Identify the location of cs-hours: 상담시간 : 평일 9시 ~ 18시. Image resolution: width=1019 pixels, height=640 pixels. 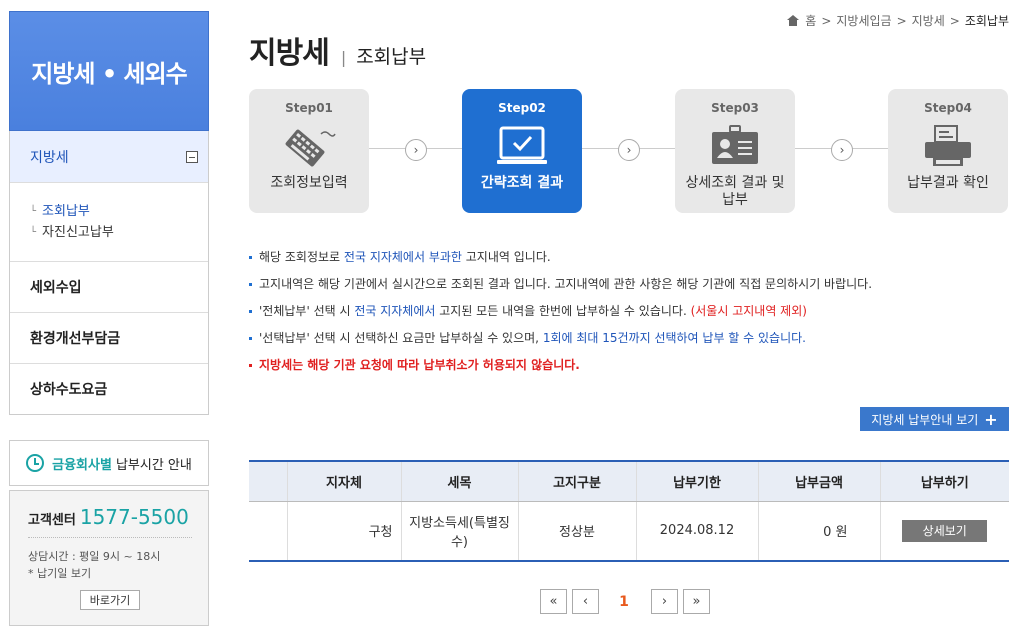
(94, 556).